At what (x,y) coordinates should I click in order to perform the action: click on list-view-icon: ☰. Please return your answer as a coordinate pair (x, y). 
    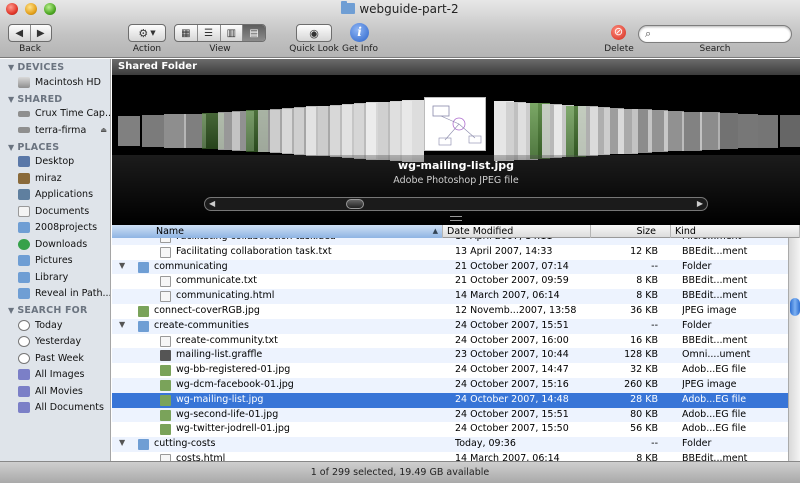
    Looking at the image, I should click on (209, 33).